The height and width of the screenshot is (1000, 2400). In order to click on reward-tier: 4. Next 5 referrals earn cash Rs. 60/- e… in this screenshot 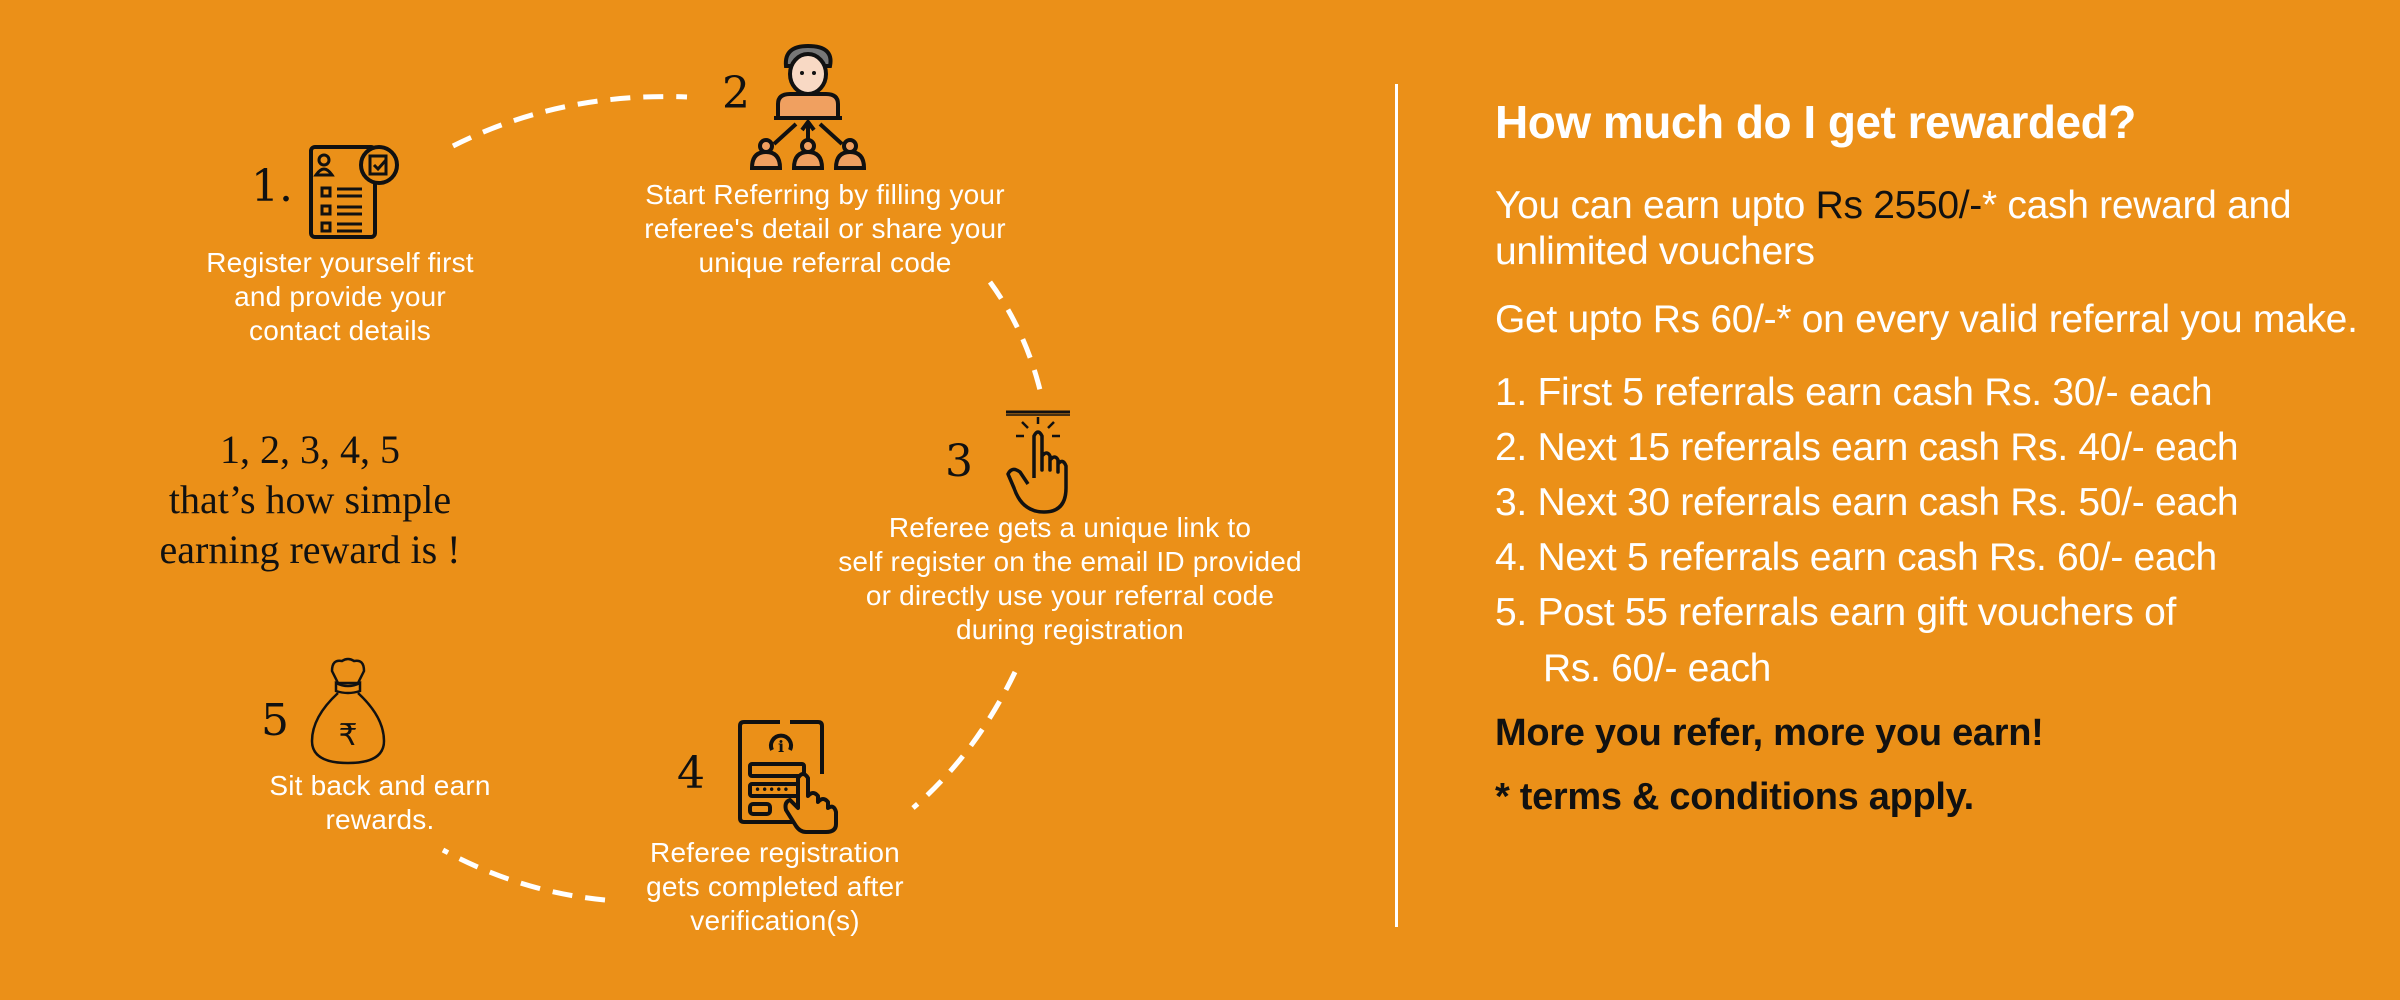, I will do `click(1856, 557)`.